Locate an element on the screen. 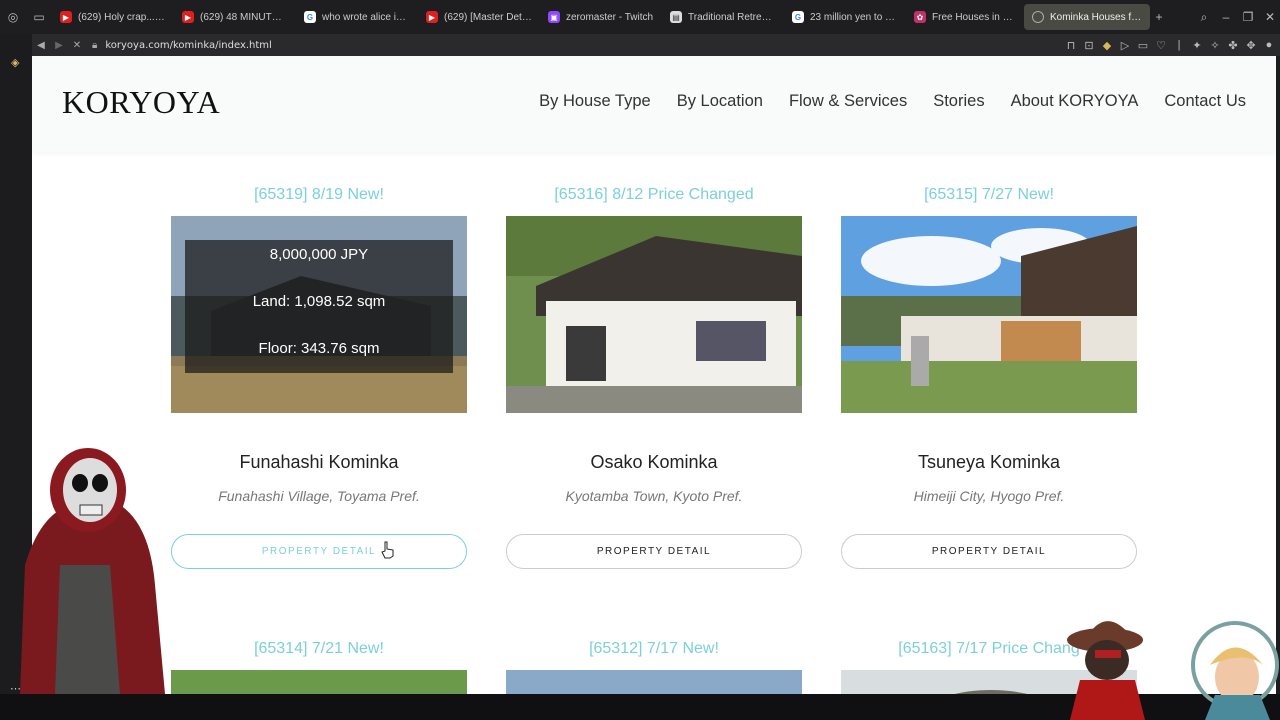  play-icon: ▷ is located at coordinates (1125, 45).